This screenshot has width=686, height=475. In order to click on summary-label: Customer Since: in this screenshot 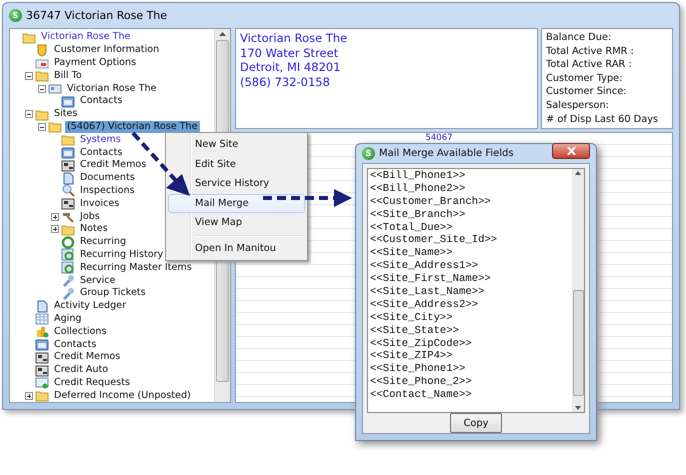, I will do `click(587, 92)`.